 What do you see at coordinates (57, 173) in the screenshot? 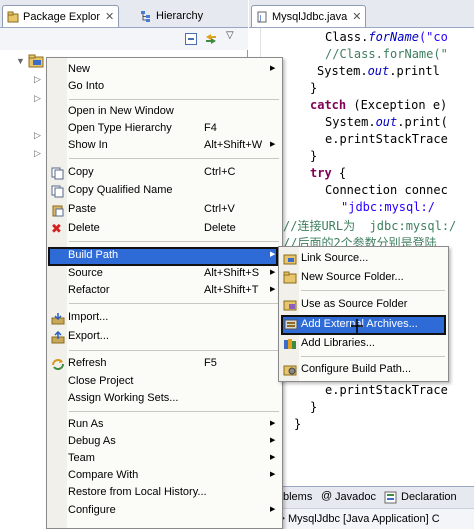
I see `copy-icon` at bounding box center [57, 173].